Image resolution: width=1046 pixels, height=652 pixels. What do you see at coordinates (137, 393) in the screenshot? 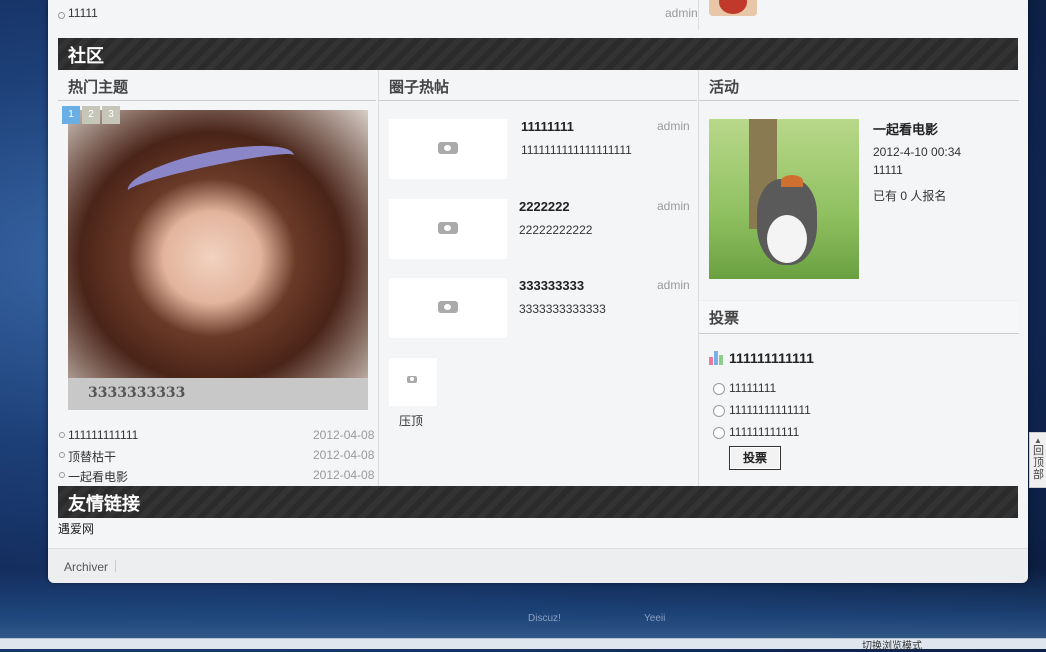
I see `slide-caption-text: 3333333333` at bounding box center [137, 393].